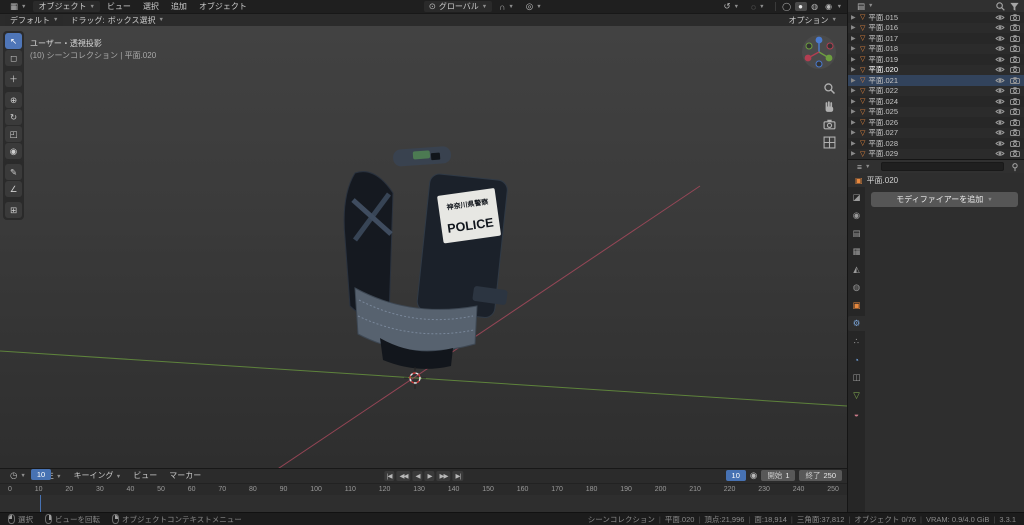 The width and height of the screenshot is (1024, 525). I want to click on object-name: 平面.017, so click(931, 38).